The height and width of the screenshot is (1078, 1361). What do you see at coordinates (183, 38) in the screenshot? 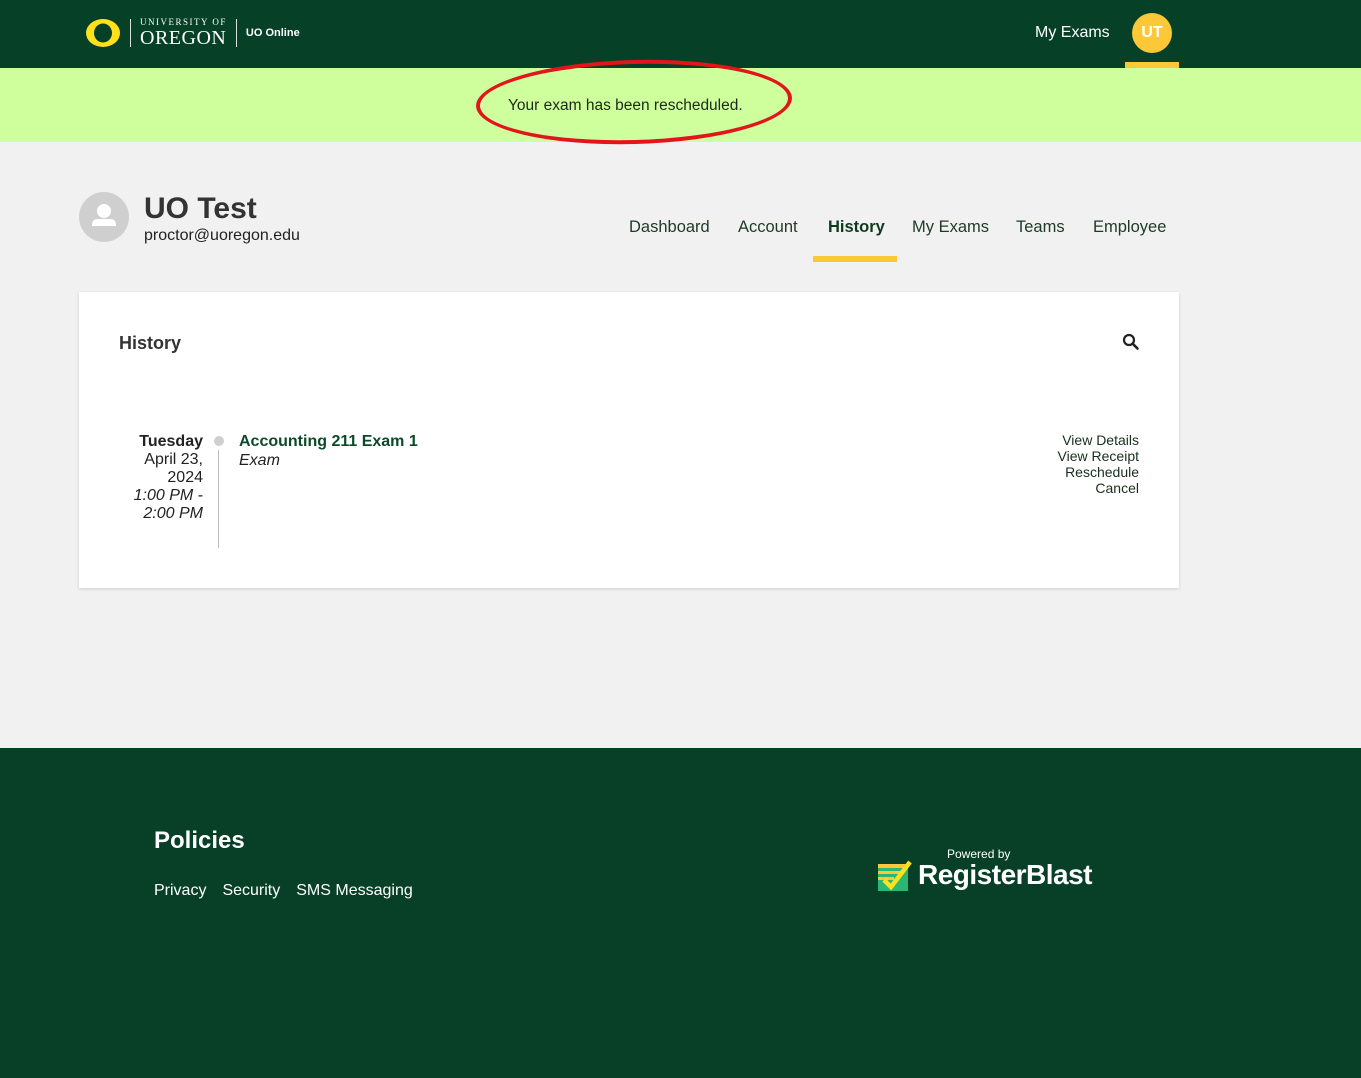
I see `logo-oregon: OREGON` at bounding box center [183, 38].